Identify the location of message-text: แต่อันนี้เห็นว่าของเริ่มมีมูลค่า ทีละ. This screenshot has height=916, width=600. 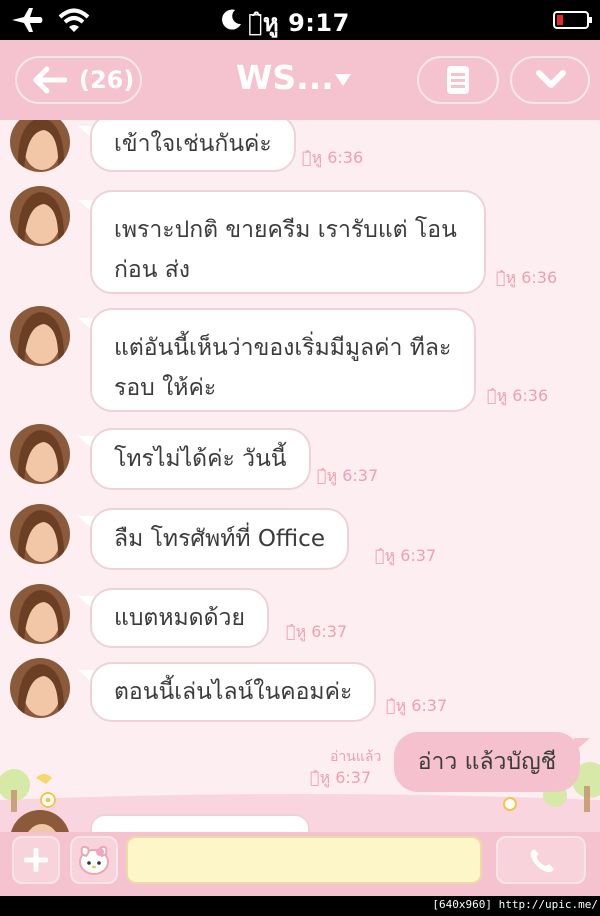
(283, 348).